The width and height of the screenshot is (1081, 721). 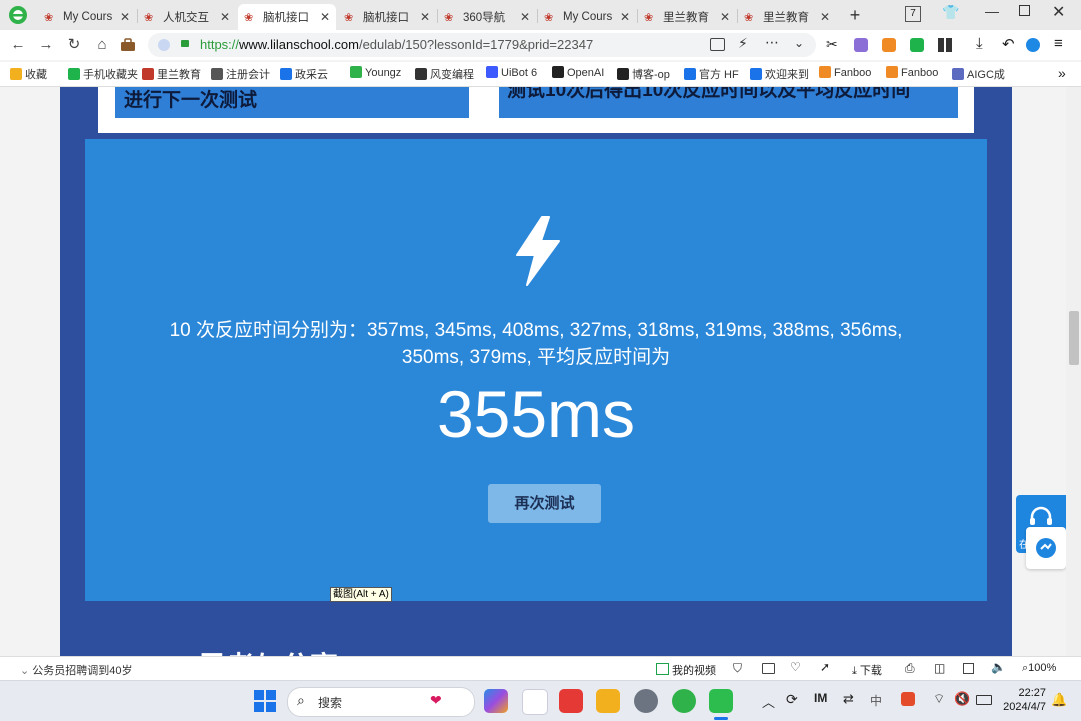 What do you see at coordinates (287, 17) in the screenshot?
I see `tab-3: ❀ 脑机接口 ✕` at bounding box center [287, 17].